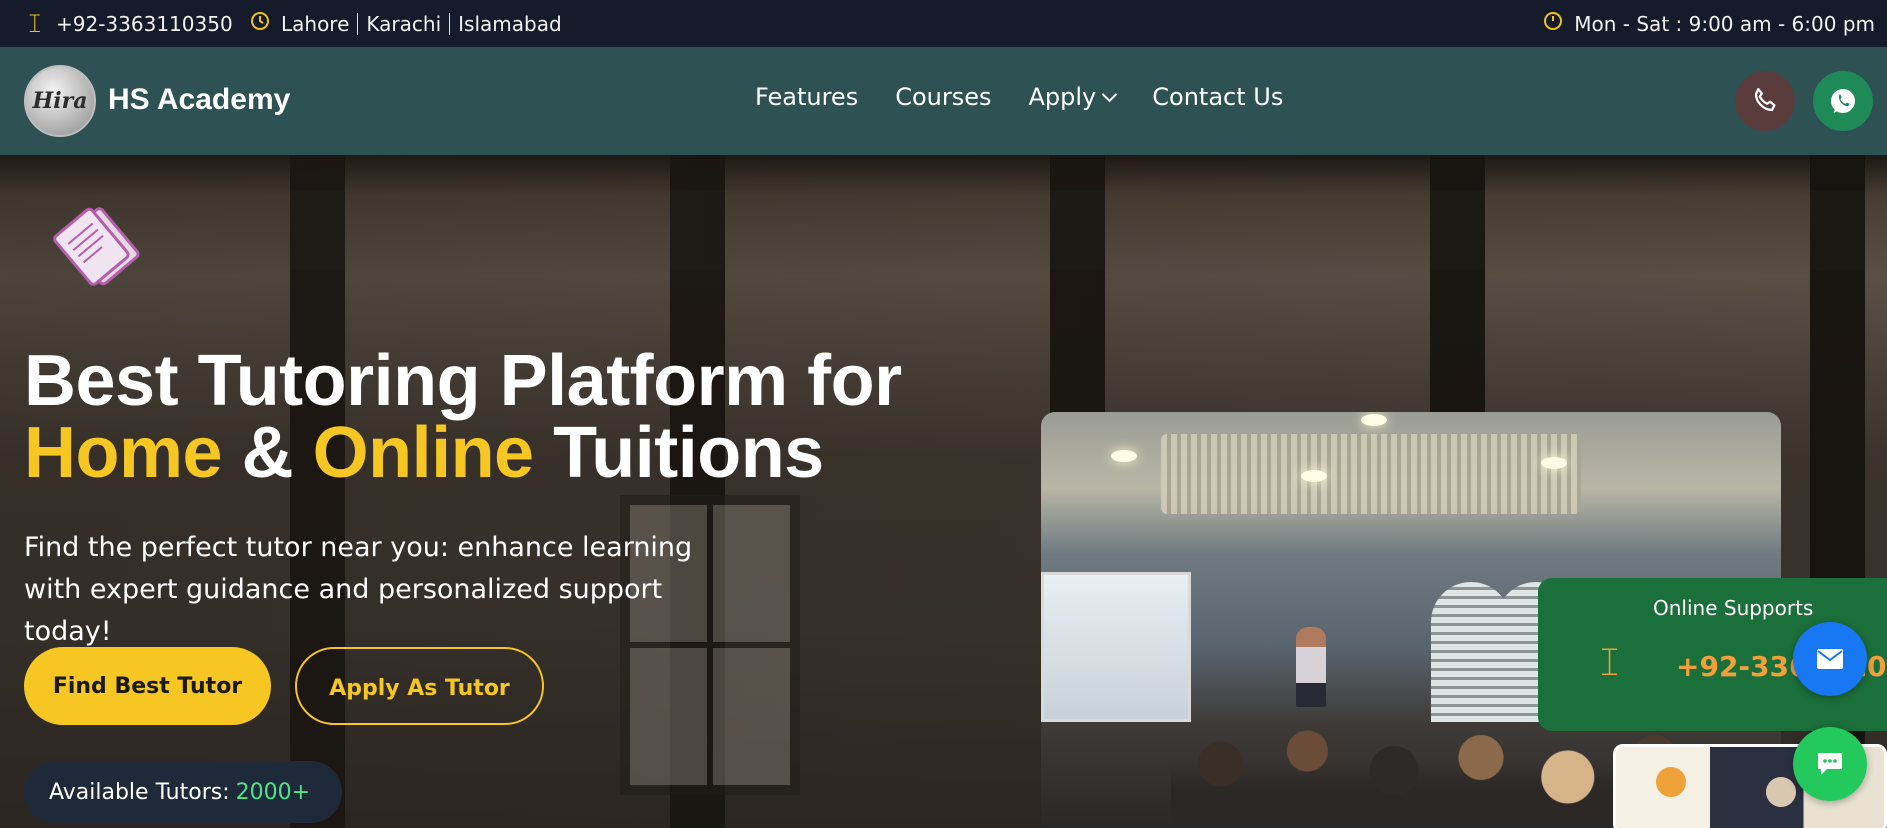 The image size is (1887, 828). I want to click on hero-title-line1: Best Tutoring Platform for, so click(463, 381).